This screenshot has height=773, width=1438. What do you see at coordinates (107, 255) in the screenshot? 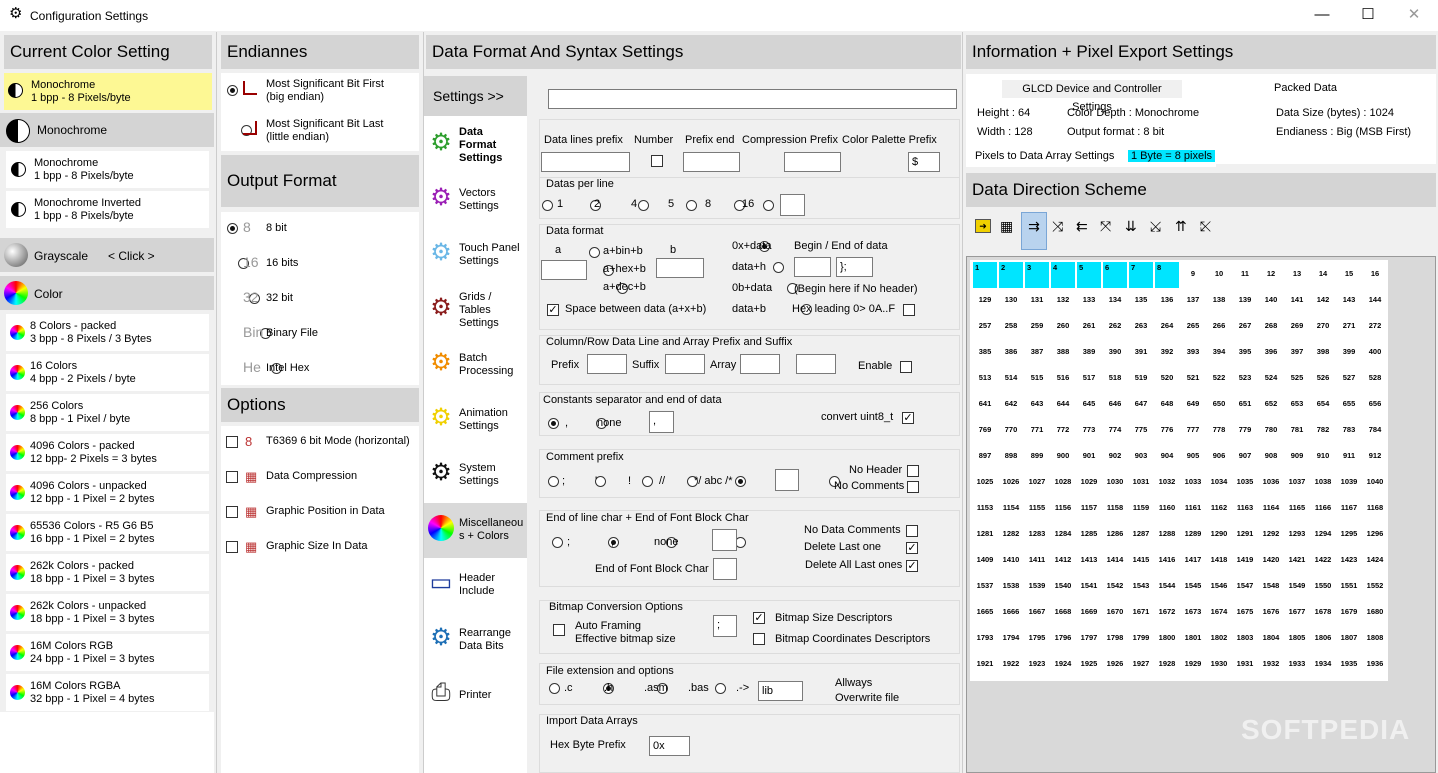
I see `grayscale-group: Grayscale < Click >` at bounding box center [107, 255].